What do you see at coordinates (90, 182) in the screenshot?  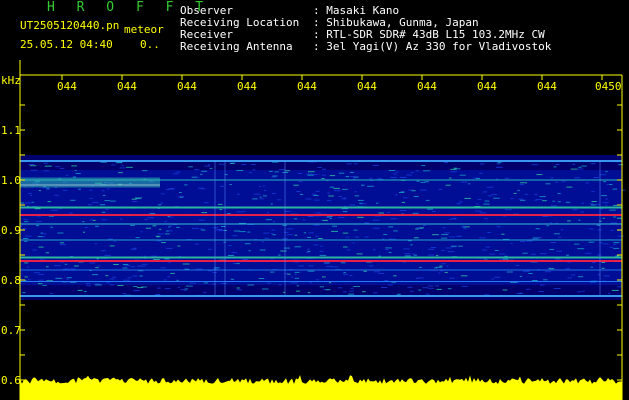 I see `early-signal-block` at bounding box center [90, 182].